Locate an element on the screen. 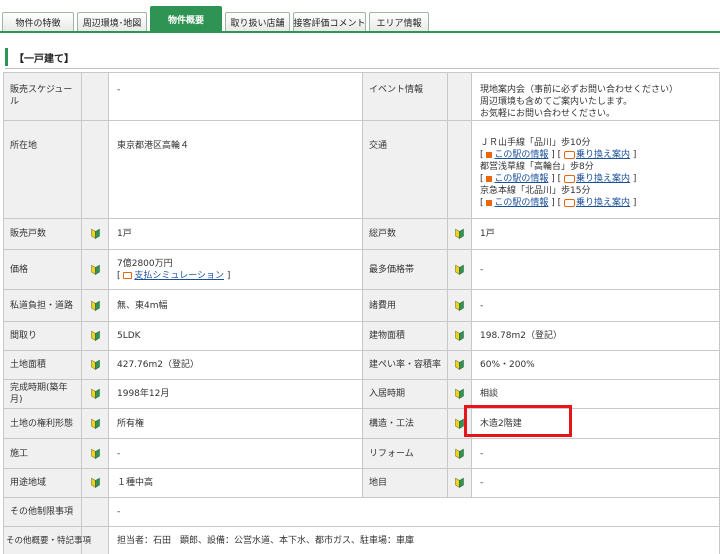 This screenshot has width=720, height=554. table-row: 完成時期(築年月) 1998年12月 入居時期 相談 is located at coordinates (361, 394).